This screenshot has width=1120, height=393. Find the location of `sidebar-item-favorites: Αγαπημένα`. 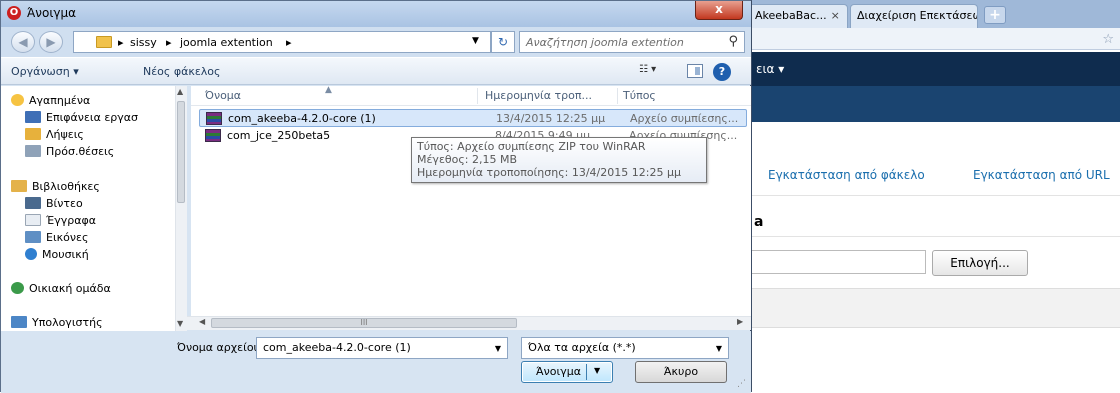

sidebar-item-favorites: Αγαπημένα is located at coordinates (50, 102).